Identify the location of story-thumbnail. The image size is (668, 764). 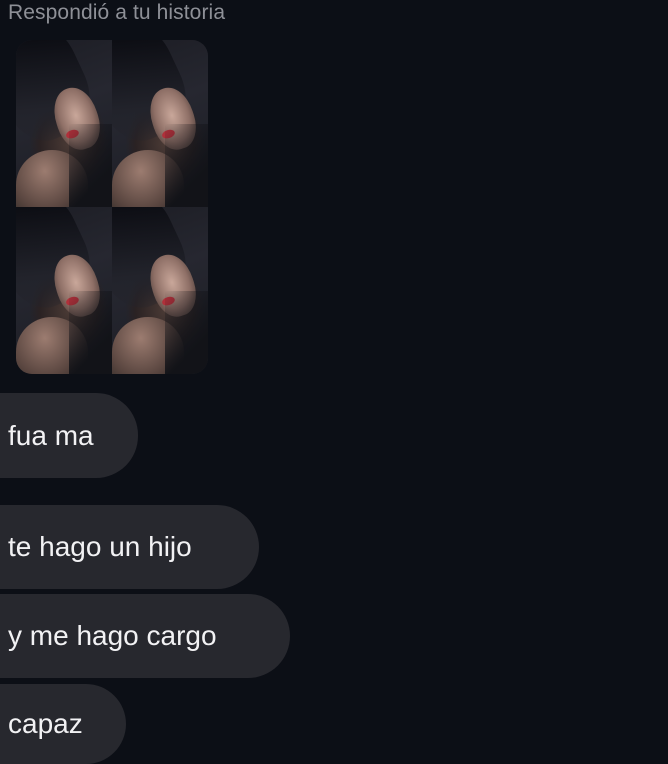
(112, 207).